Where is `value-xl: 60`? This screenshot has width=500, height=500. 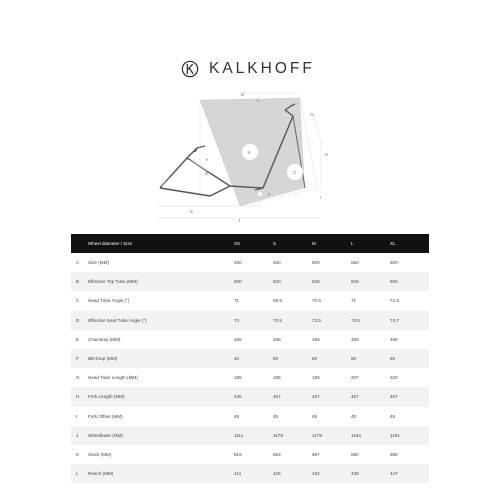
value-xl: 60 is located at coordinates (409, 358).